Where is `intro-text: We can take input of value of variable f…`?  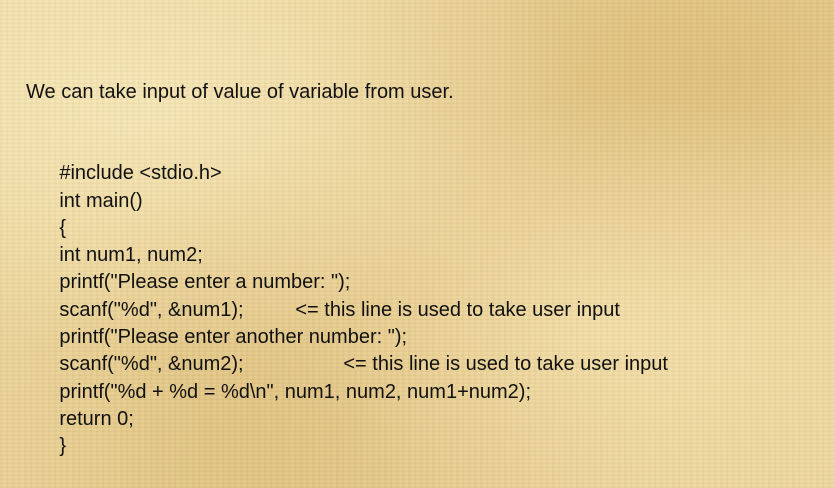 intro-text: We can take input of value of variable f… is located at coordinates (240, 92).